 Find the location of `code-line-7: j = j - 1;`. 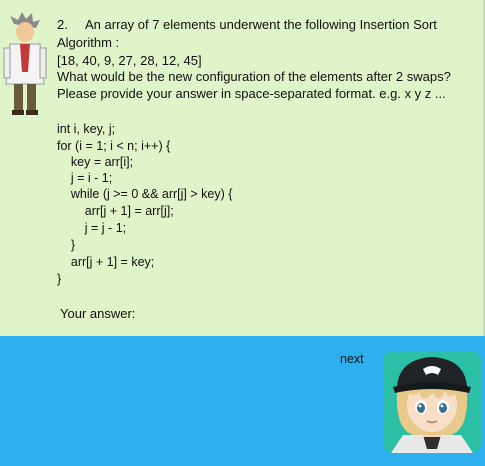

code-line-7: j = j - 1; is located at coordinates (92, 228).